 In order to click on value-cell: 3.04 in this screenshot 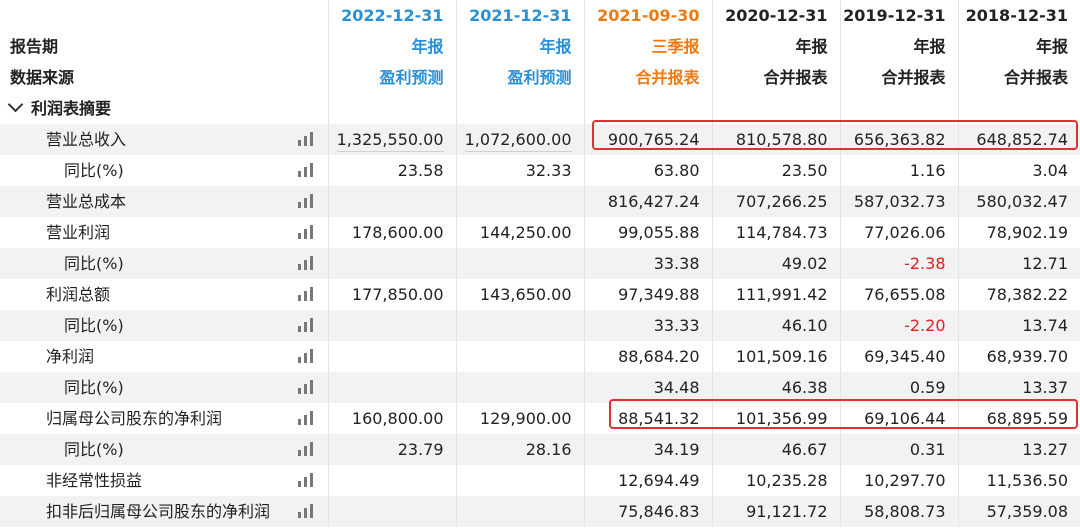, I will do `click(1018, 170)`.